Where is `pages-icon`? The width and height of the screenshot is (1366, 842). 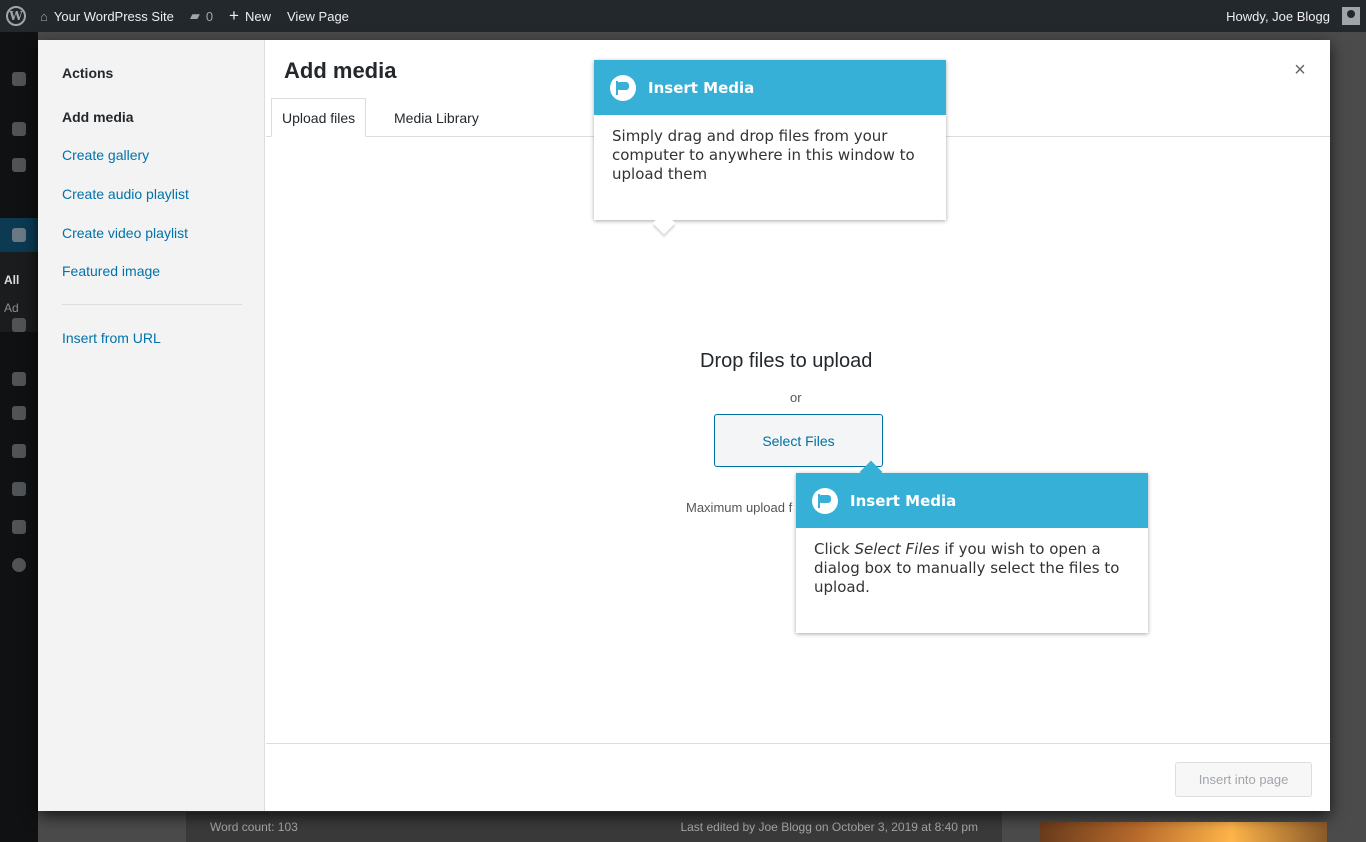
pages-icon is located at coordinates (19, 235).